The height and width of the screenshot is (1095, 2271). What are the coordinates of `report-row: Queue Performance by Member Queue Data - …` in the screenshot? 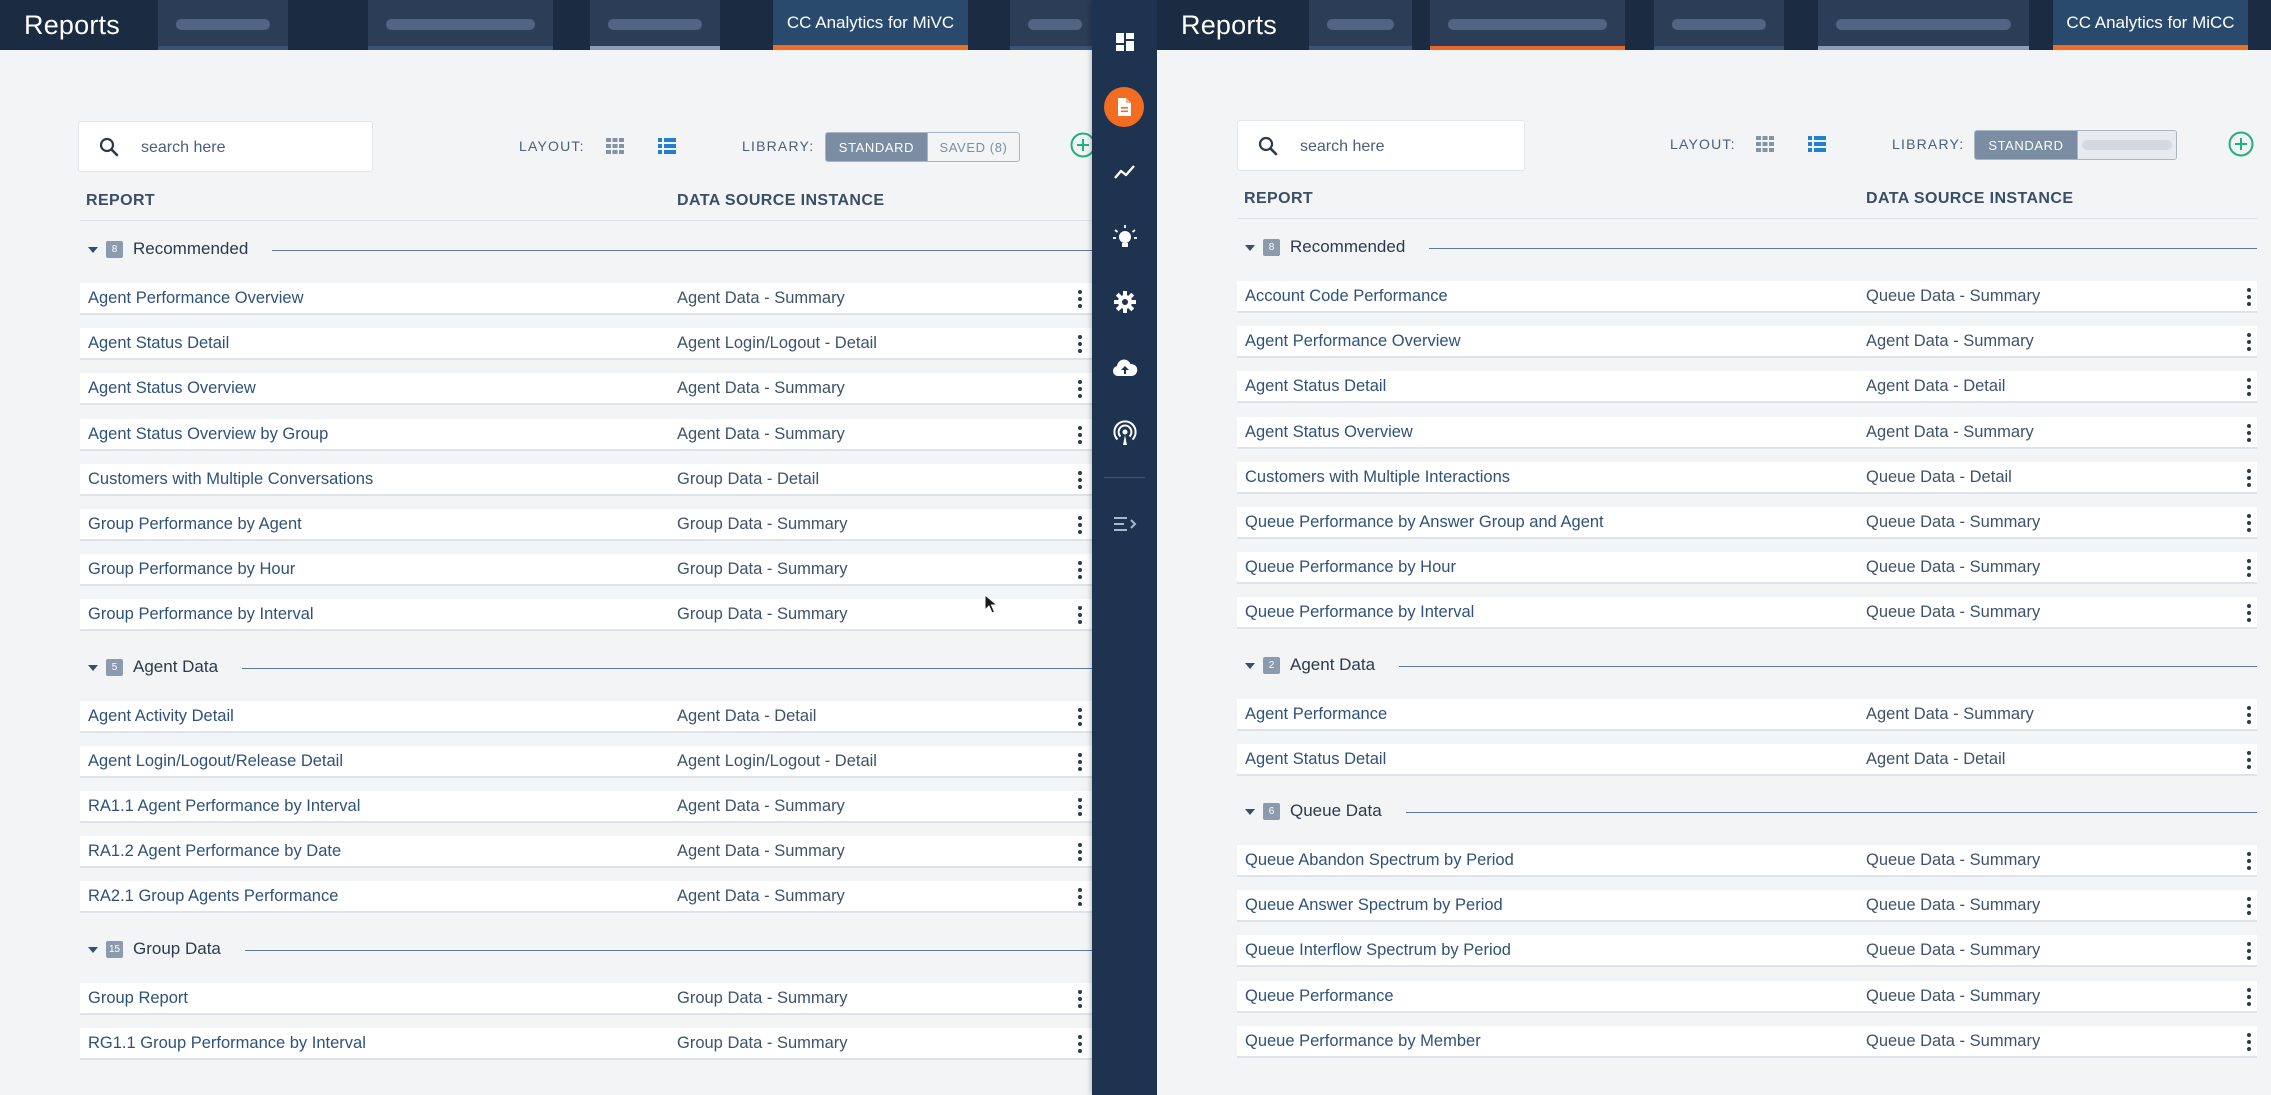 It's located at (1747, 1041).